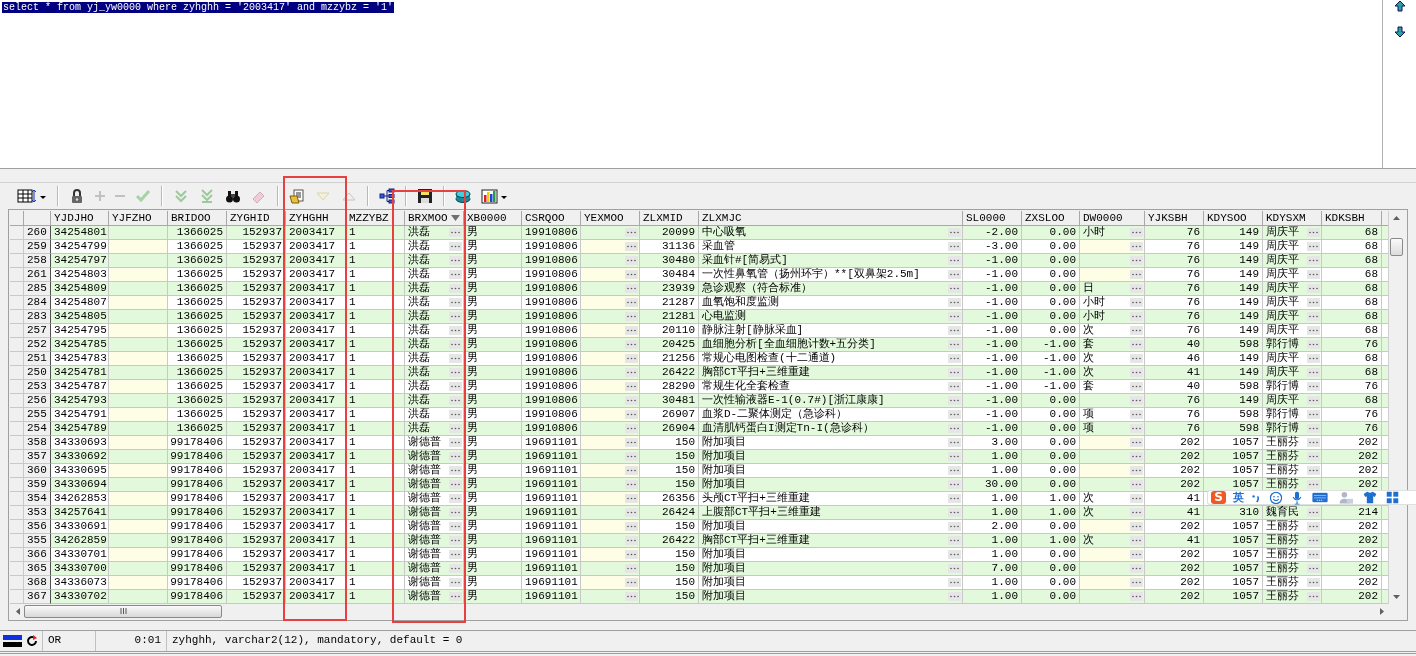 The image size is (1416, 656). What do you see at coordinates (1238, 497) in the screenshot?
I see `input-mode-toggle: 英` at bounding box center [1238, 497].